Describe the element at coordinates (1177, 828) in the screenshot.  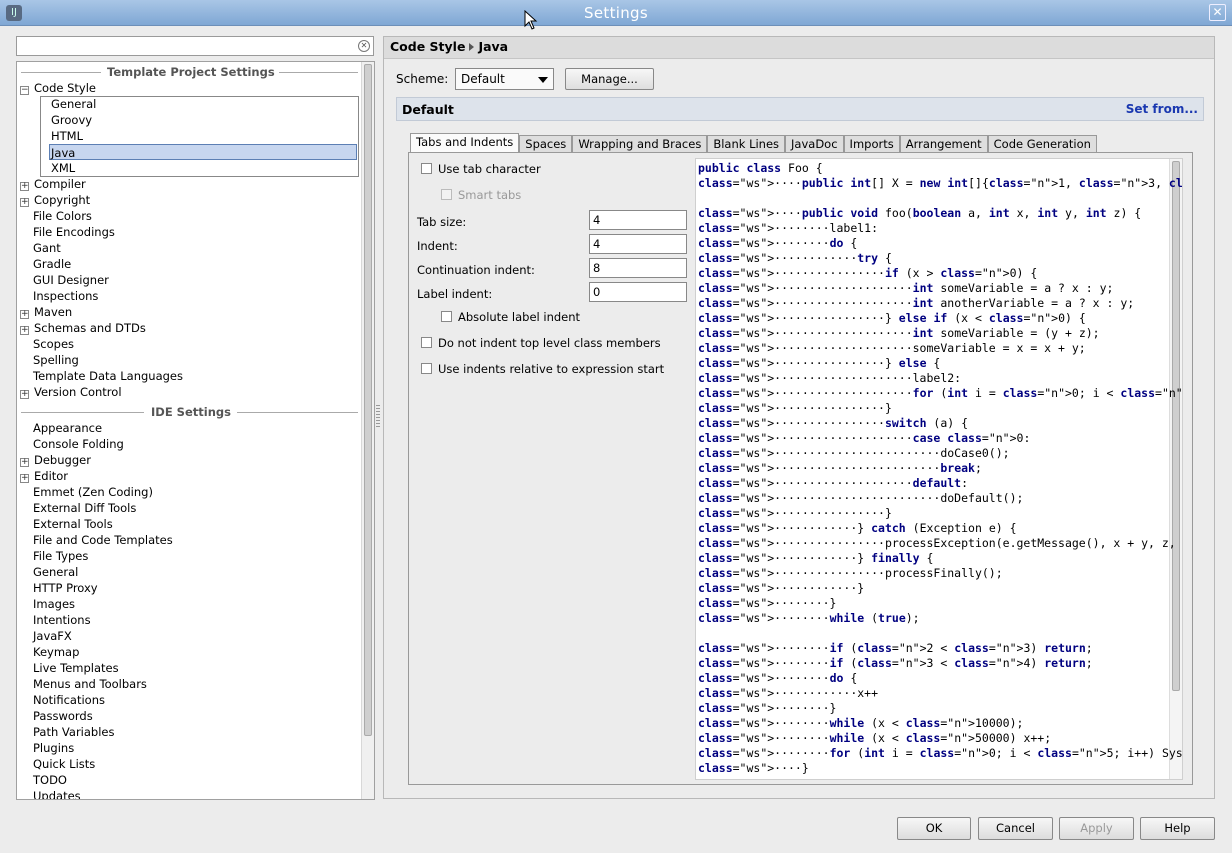
I see `help-button: Help` at that location.